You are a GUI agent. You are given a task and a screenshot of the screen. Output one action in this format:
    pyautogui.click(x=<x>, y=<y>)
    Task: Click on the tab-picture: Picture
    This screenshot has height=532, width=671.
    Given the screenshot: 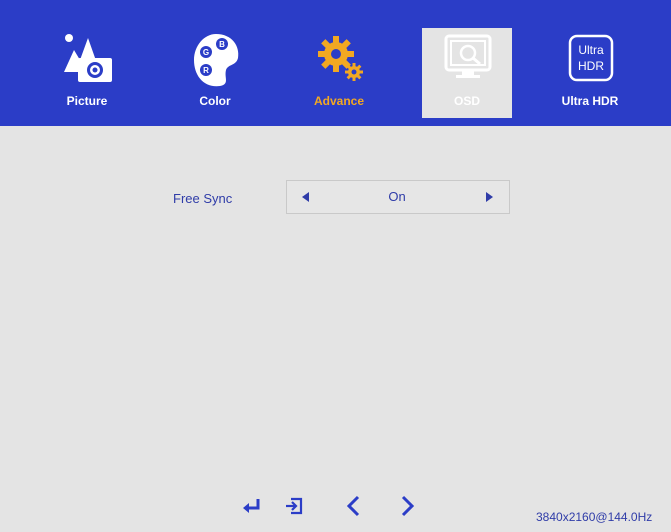 What is the action you would take?
    pyautogui.click(x=87, y=73)
    